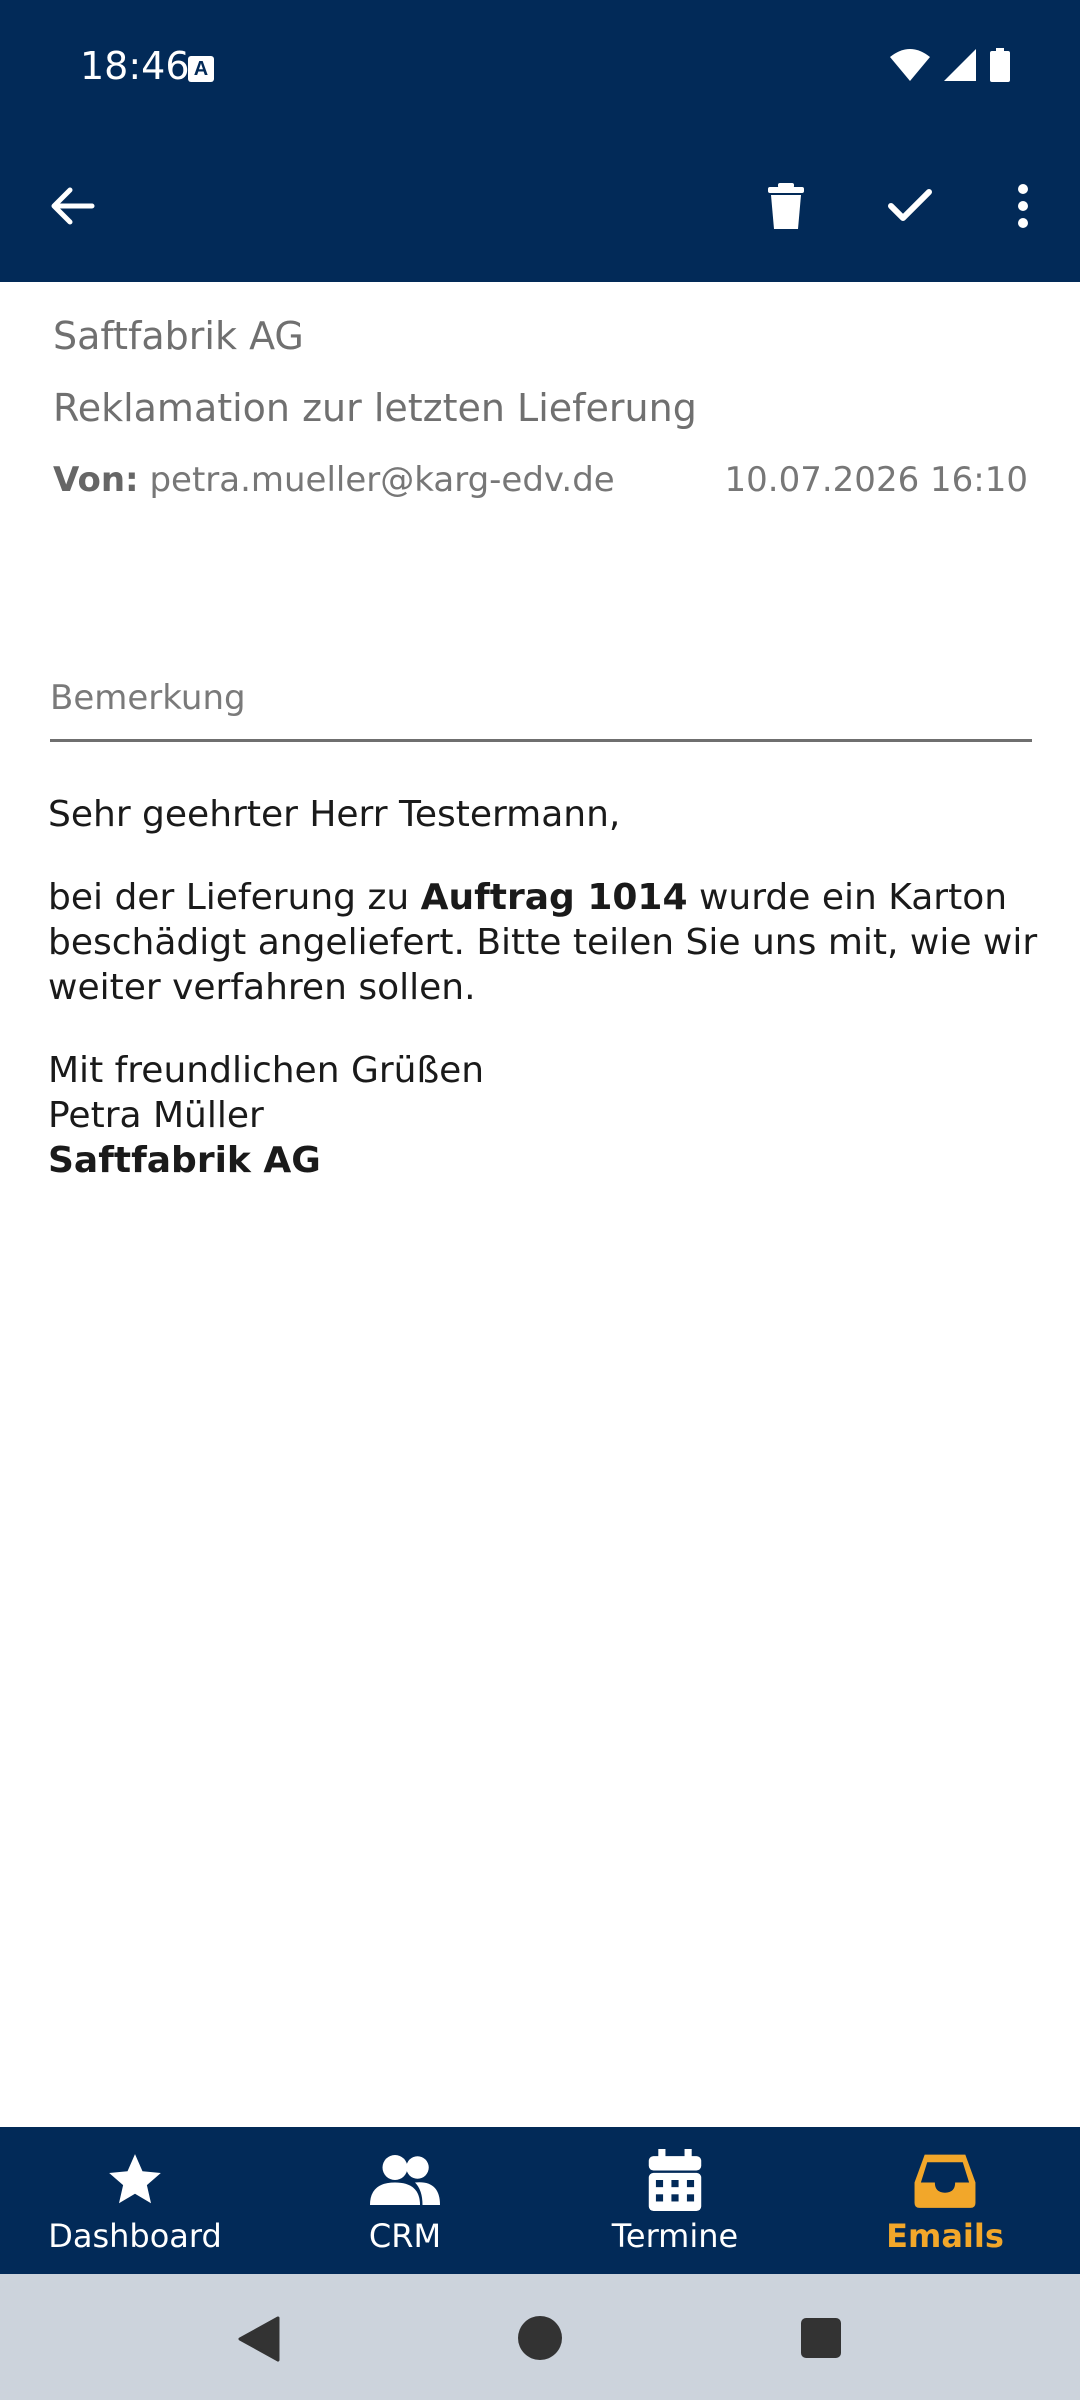 This screenshot has width=1080, height=2400. Describe the element at coordinates (960, 65) in the screenshot. I see `signal-icon` at that location.